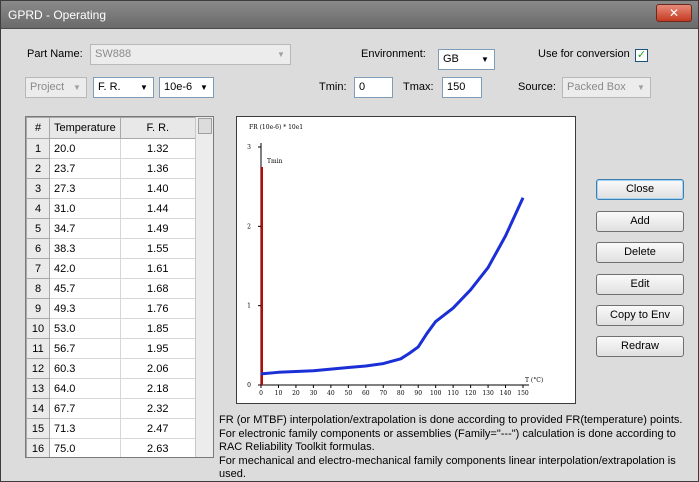 The height and width of the screenshot is (482, 699). What do you see at coordinates (157, 408) in the screenshot?
I see `fr-cell: 2.32` at bounding box center [157, 408].